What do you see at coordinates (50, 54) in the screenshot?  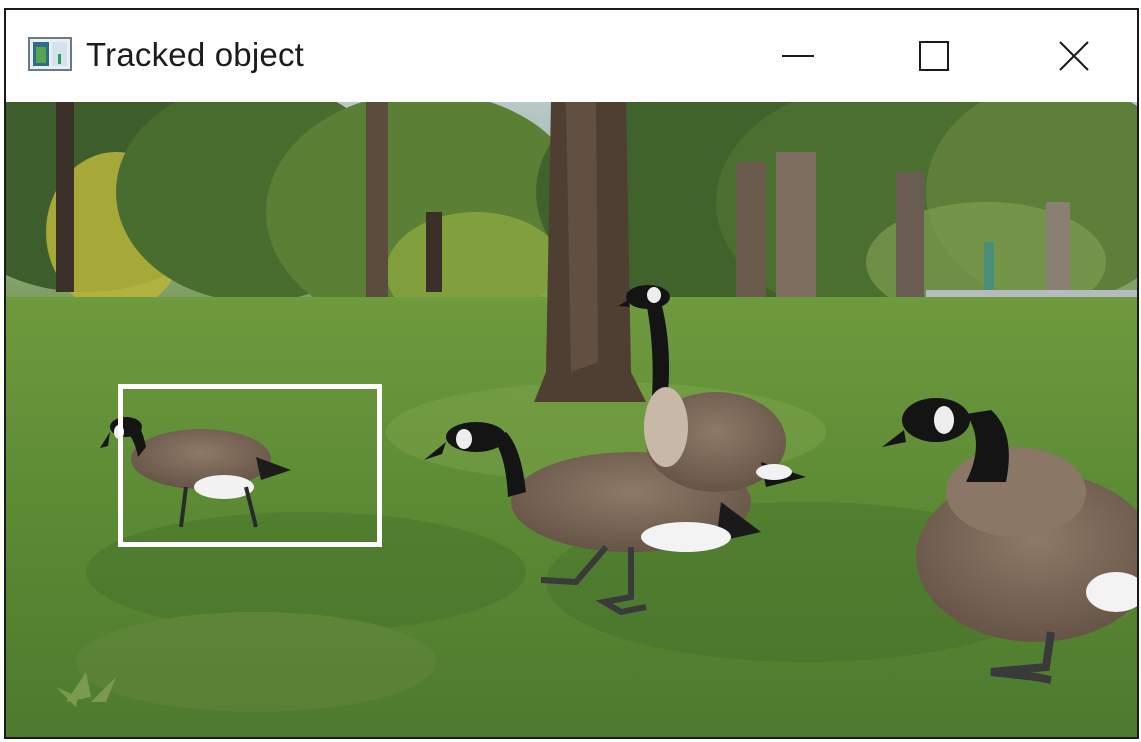 I see `app-window-icon` at bounding box center [50, 54].